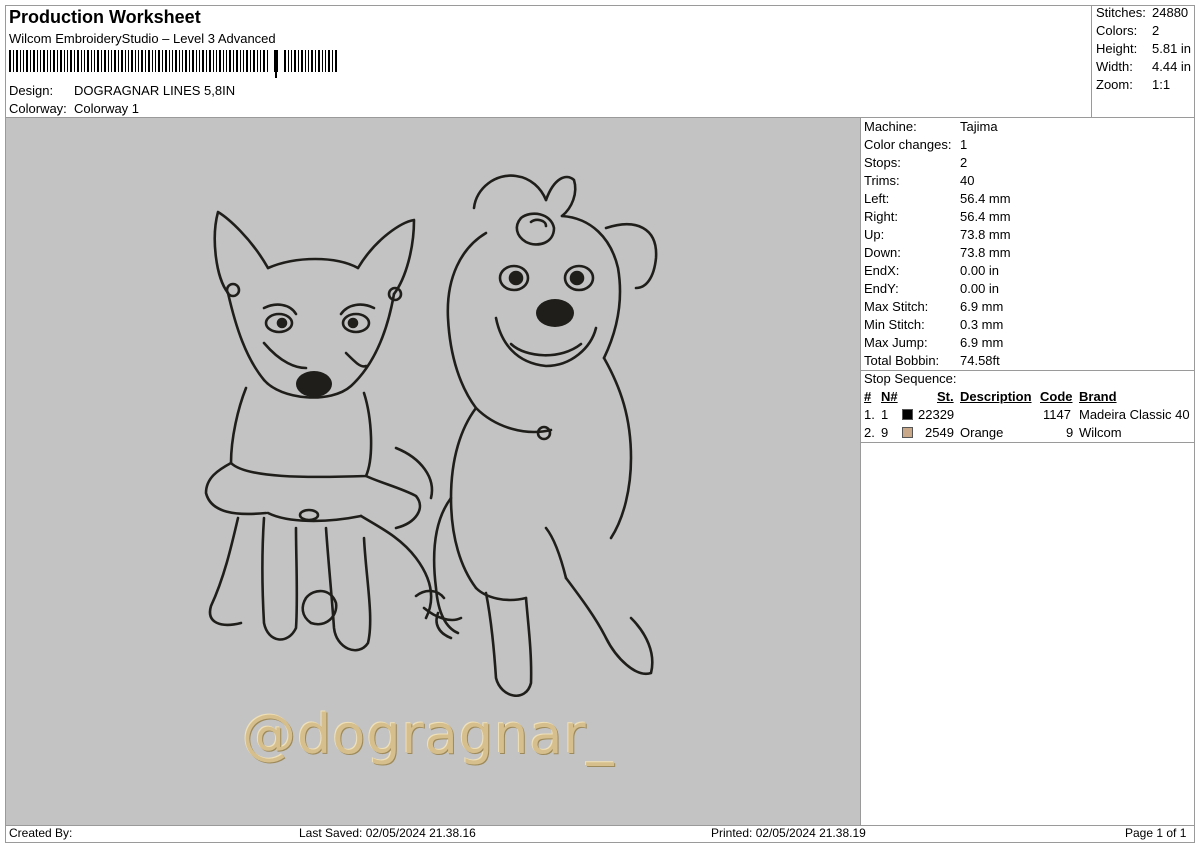 The width and height of the screenshot is (1200, 848). What do you see at coordinates (996, 396) in the screenshot?
I see `col-header-description: Description` at bounding box center [996, 396].